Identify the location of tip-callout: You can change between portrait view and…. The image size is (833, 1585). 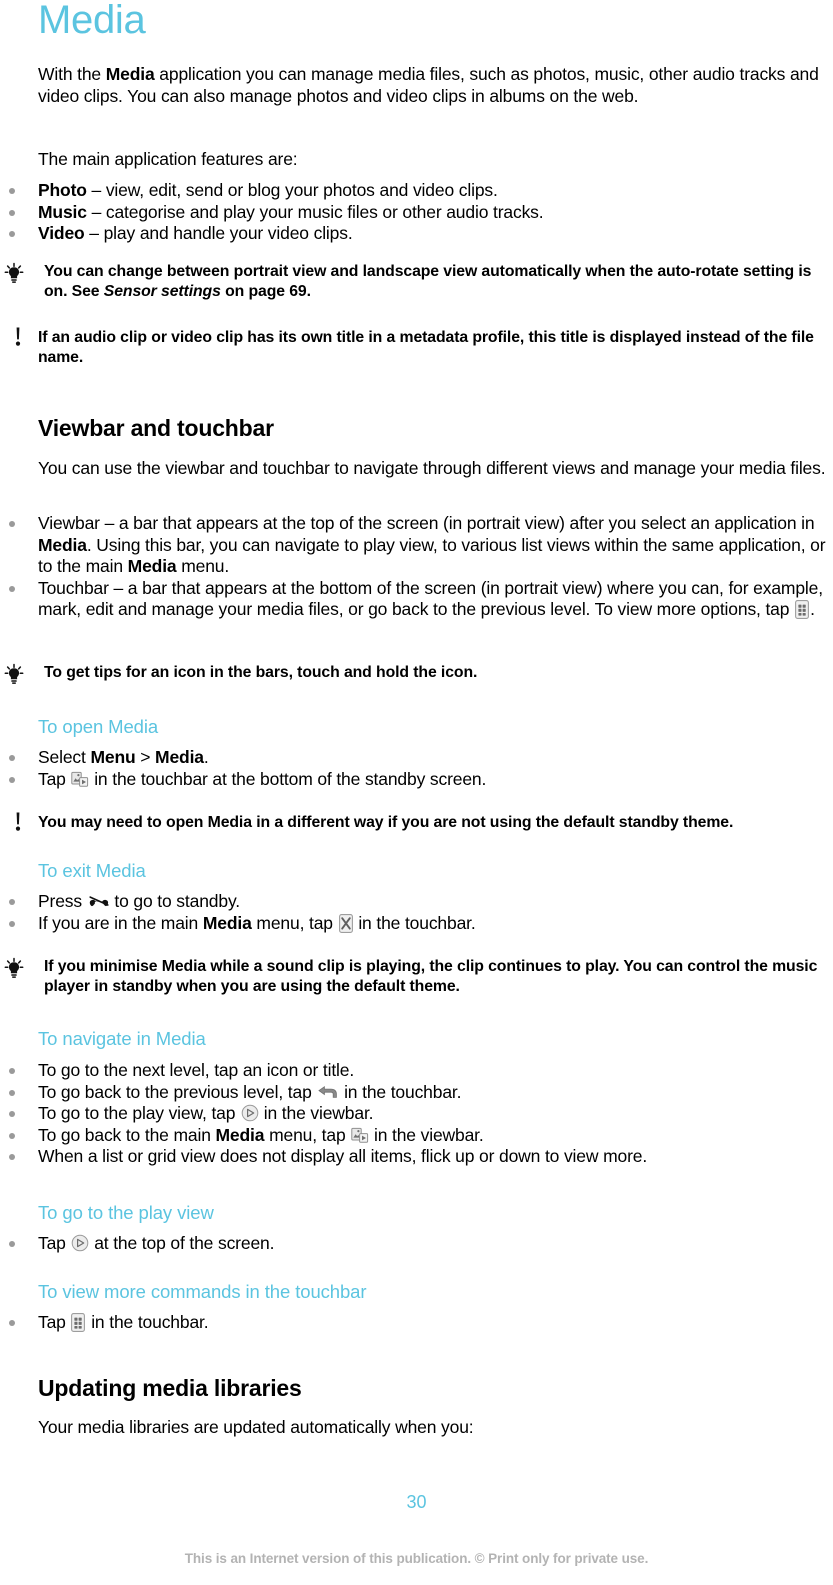
(416, 282).